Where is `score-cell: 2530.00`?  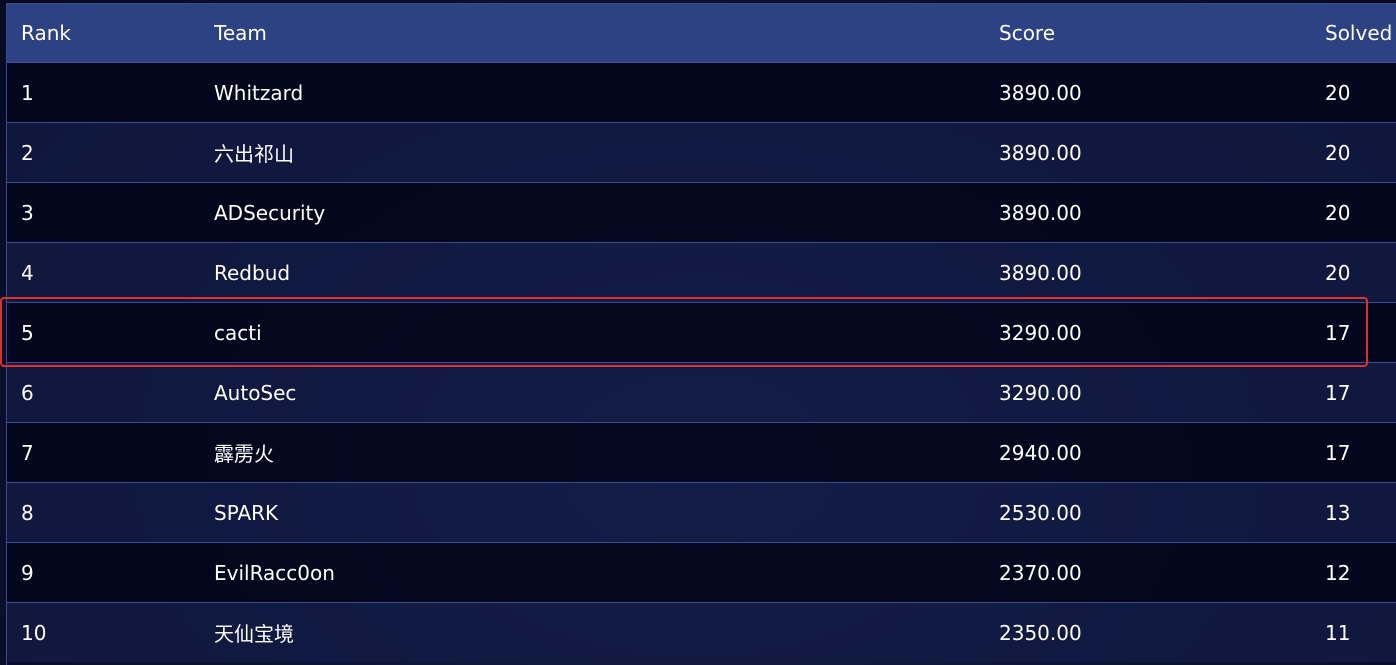 score-cell: 2530.00 is located at coordinates (1040, 512).